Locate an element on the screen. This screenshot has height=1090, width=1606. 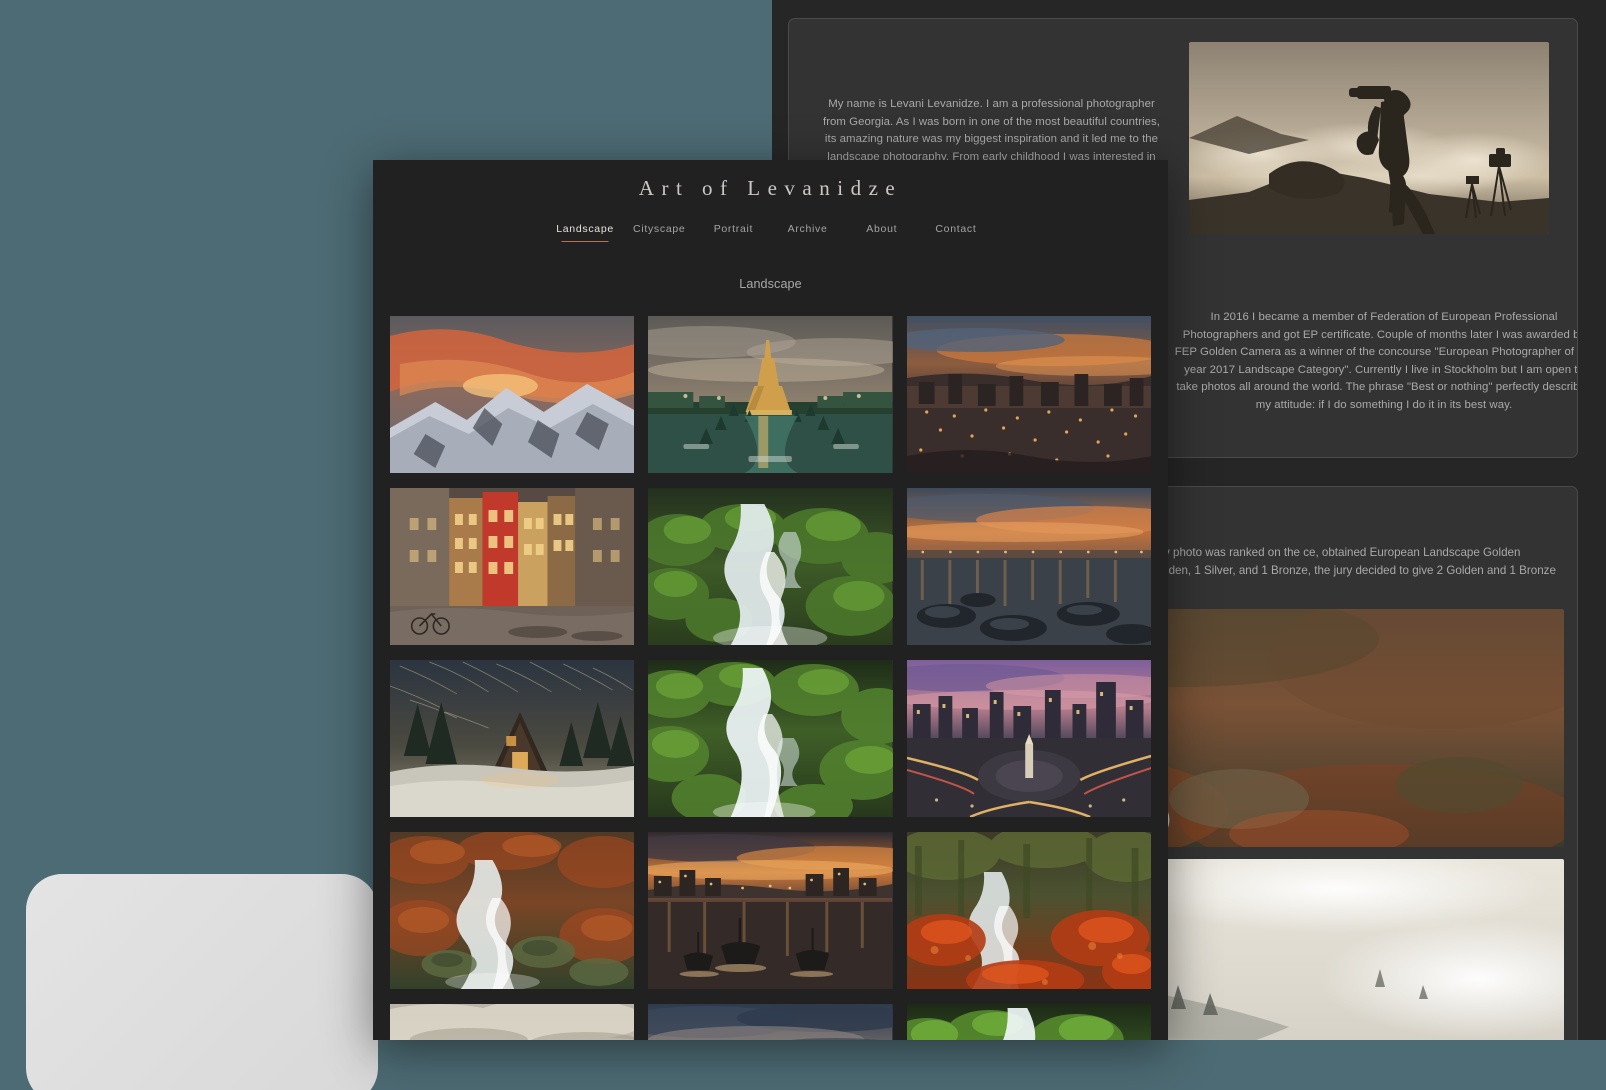
nav-item-cityscape: Cityscape is located at coordinates (659, 232).